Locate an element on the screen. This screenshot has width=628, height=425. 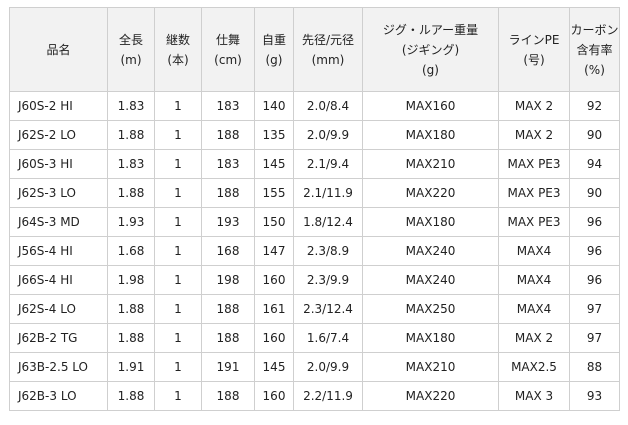
table-row: J62S-2 LO 1.88 1 188 135 2.0/9.9 MAX180 MAX 2 90 is located at coordinates (314, 135).